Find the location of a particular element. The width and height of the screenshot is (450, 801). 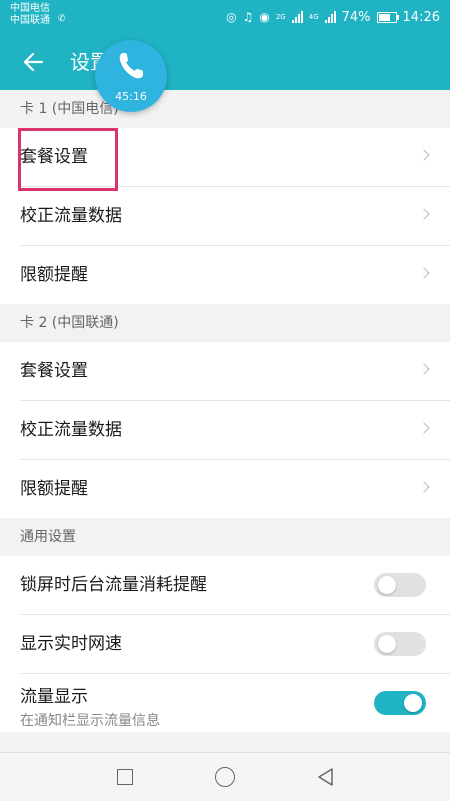

carrier-1-label: 中国电信 is located at coordinates (30, 8).